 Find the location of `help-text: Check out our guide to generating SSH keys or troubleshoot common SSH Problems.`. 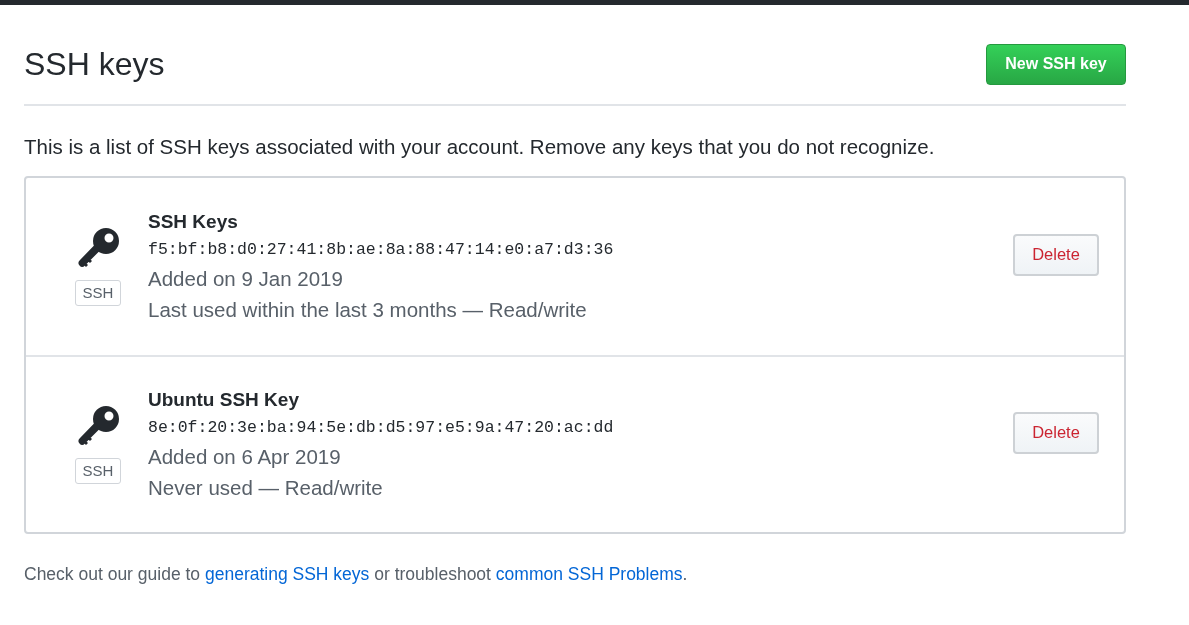

help-text: Check out our guide to generating SSH keys or troubleshoot common SSH Problems. is located at coordinates (356, 574).